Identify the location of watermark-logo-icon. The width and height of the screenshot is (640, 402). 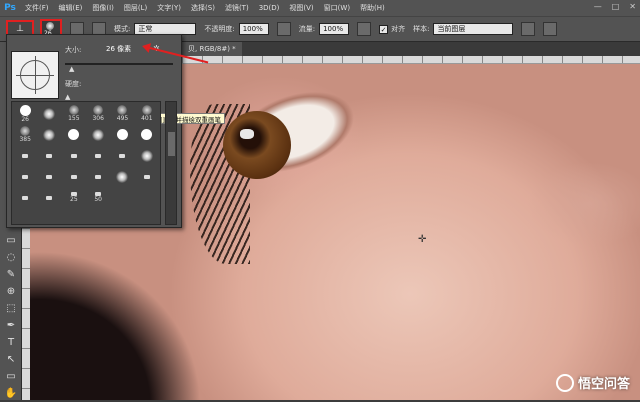
(564, 382).